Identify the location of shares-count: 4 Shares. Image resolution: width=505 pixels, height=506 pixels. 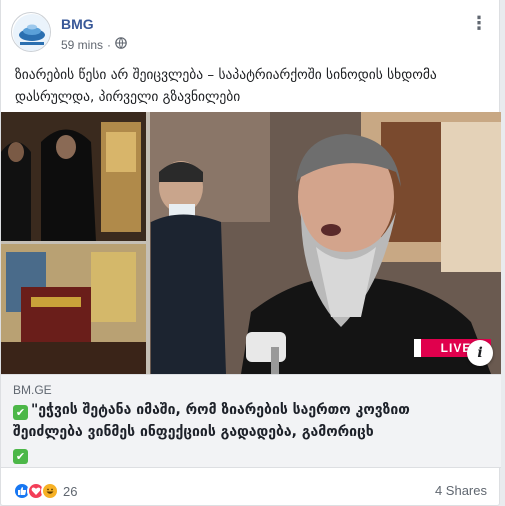
(461, 490).